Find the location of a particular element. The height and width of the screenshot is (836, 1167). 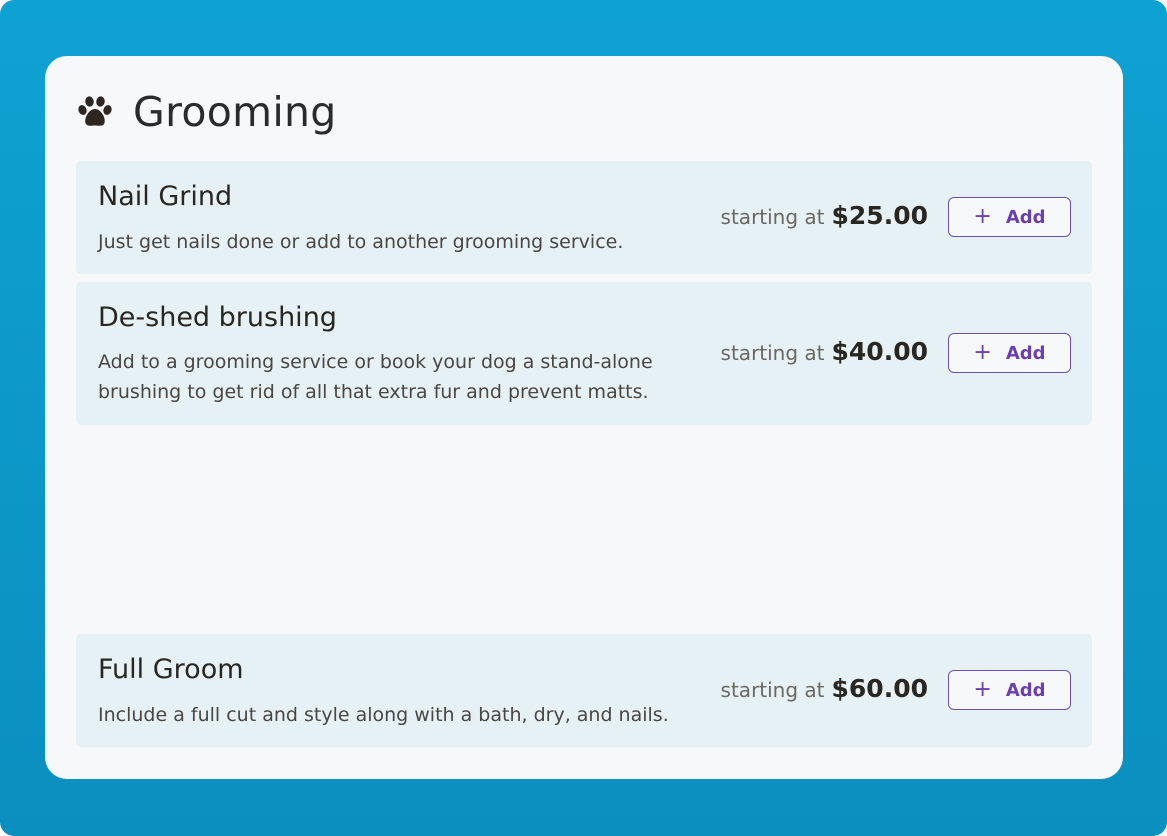

service-price: starting at $60.00 is located at coordinates (824, 688).